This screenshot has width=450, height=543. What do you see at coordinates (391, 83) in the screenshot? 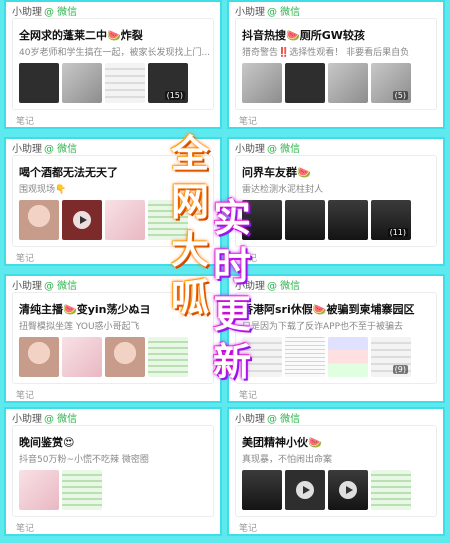
I see `thumbnail-image: (5)` at bounding box center [391, 83].